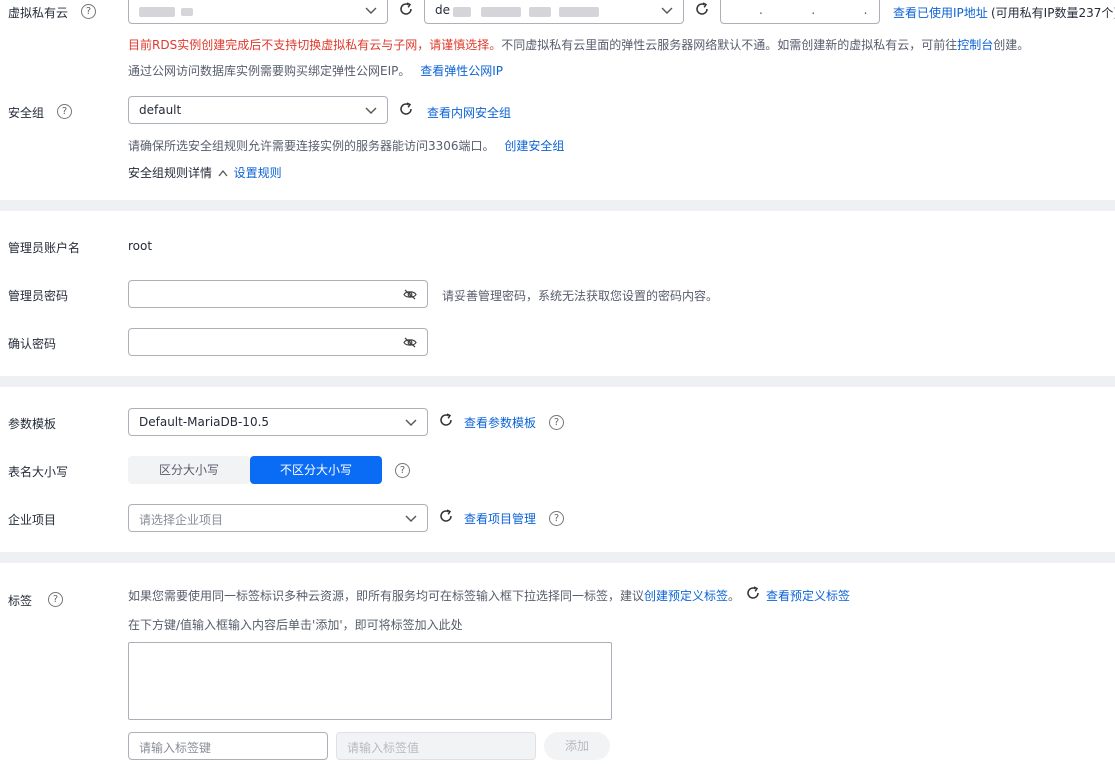  I want to click on enterprise-project-select: 请选择企业项目, so click(278, 518).